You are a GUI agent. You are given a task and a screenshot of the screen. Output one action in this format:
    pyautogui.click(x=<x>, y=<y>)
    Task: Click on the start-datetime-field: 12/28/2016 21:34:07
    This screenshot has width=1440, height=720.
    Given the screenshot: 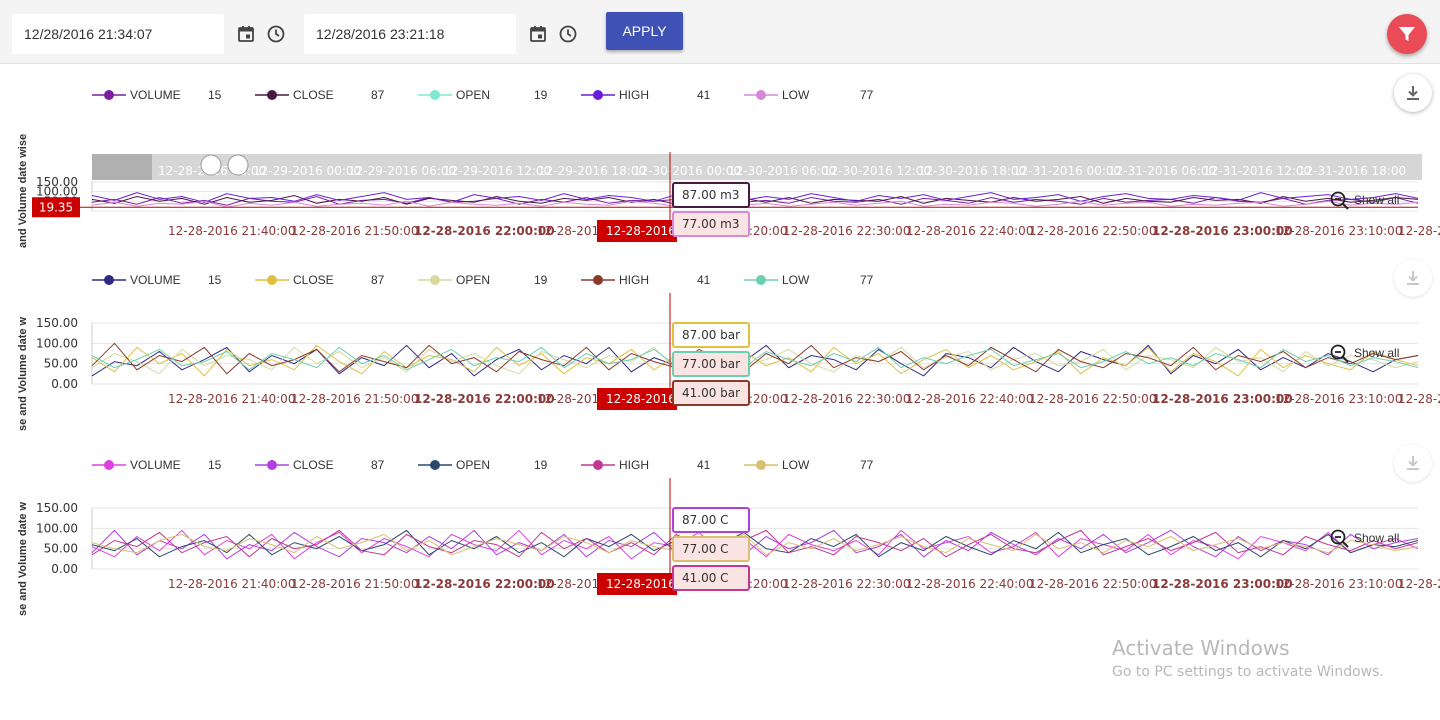 What is the action you would take?
    pyautogui.click(x=118, y=34)
    